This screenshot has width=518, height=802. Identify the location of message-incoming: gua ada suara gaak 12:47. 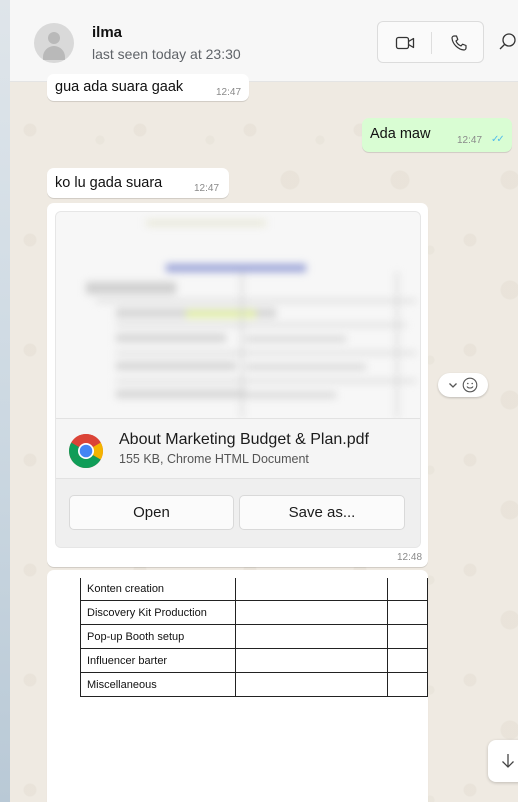
(148, 87).